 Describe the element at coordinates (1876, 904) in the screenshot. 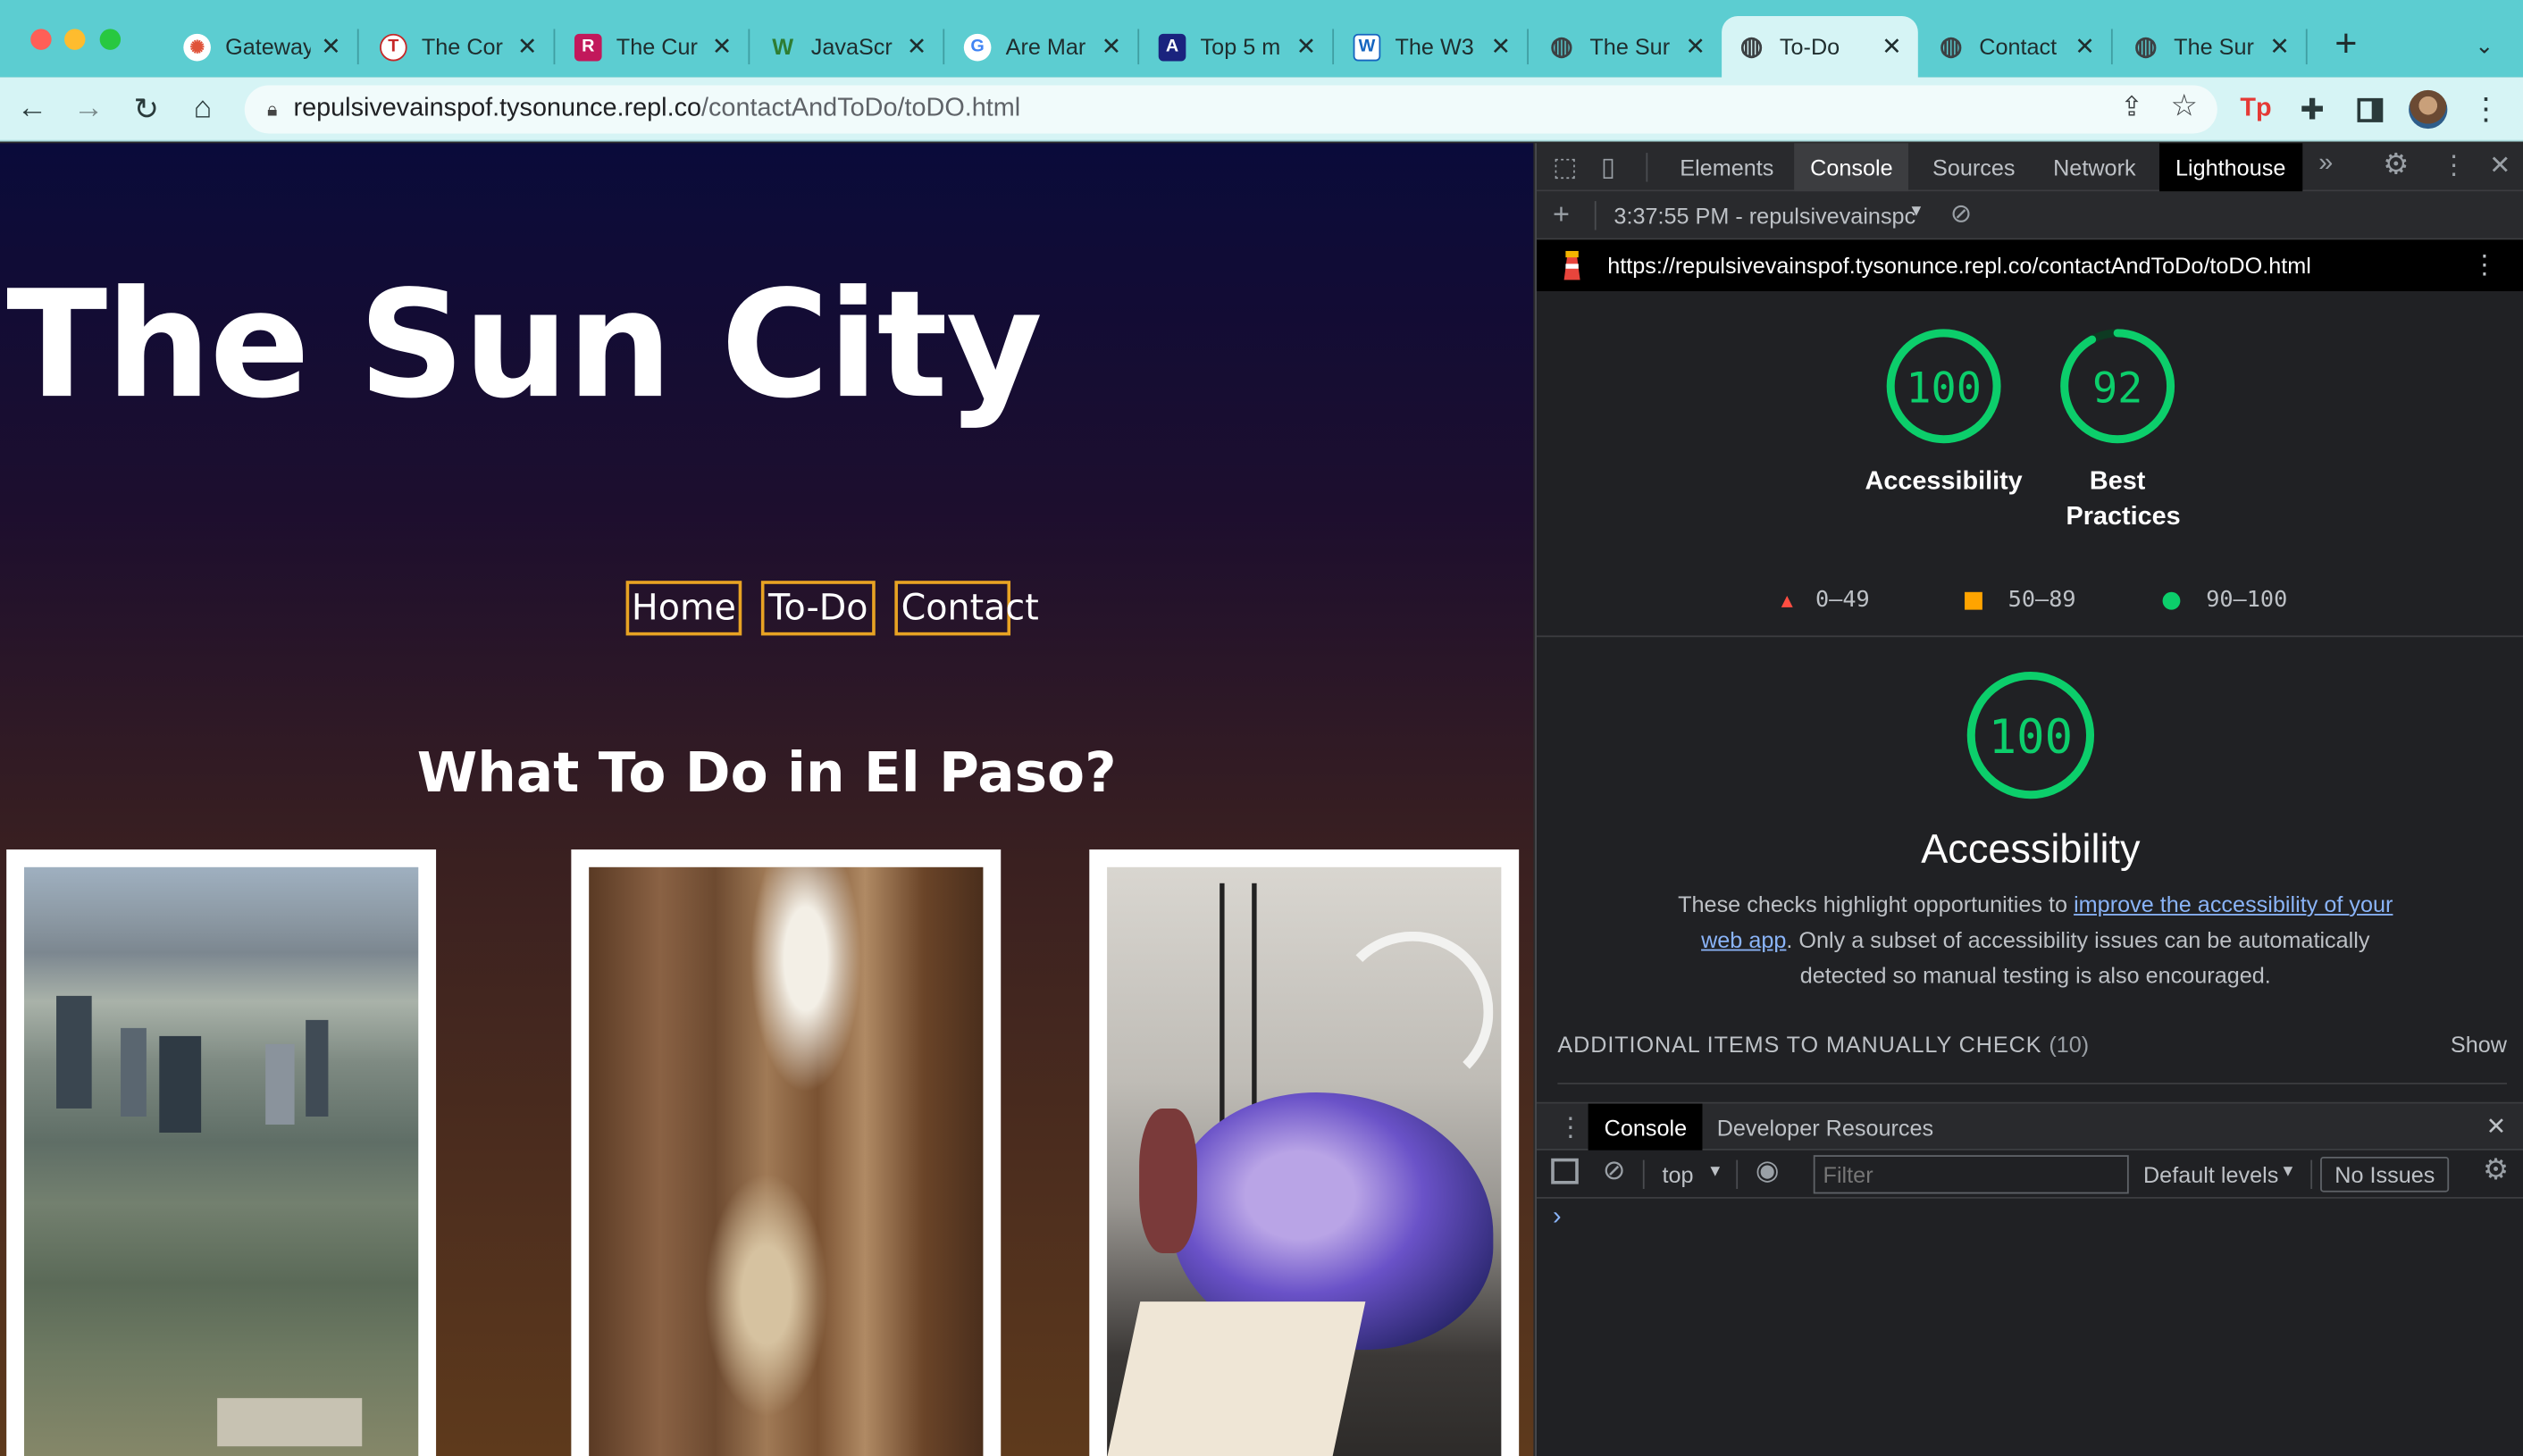

I see `description-text: These checks highlight opportunities to` at that location.